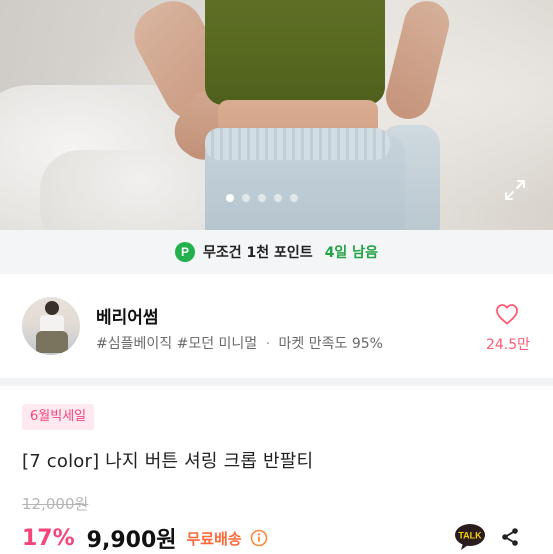 The height and width of the screenshot is (554, 553). Describe the element at coordinates (134, 344) in the screenshot. I see `shop-tag: #심플베이직` at that location.